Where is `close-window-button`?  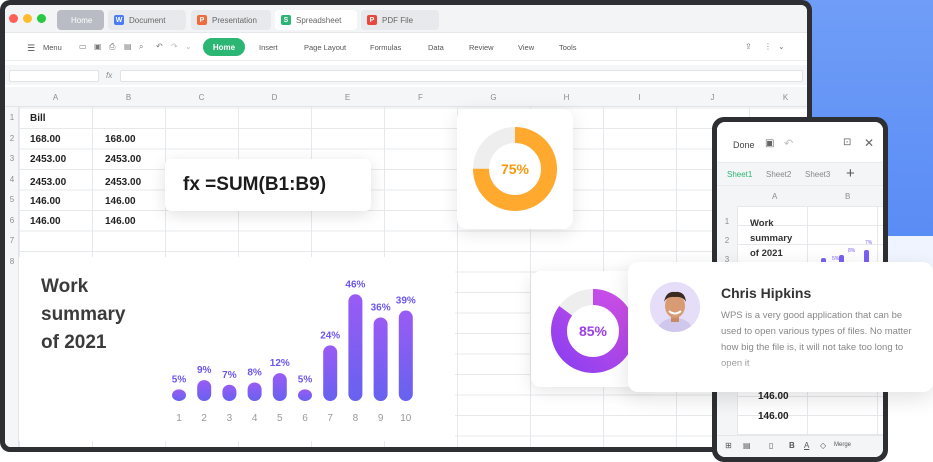 close-window-button is located at coordinates (13, 18).